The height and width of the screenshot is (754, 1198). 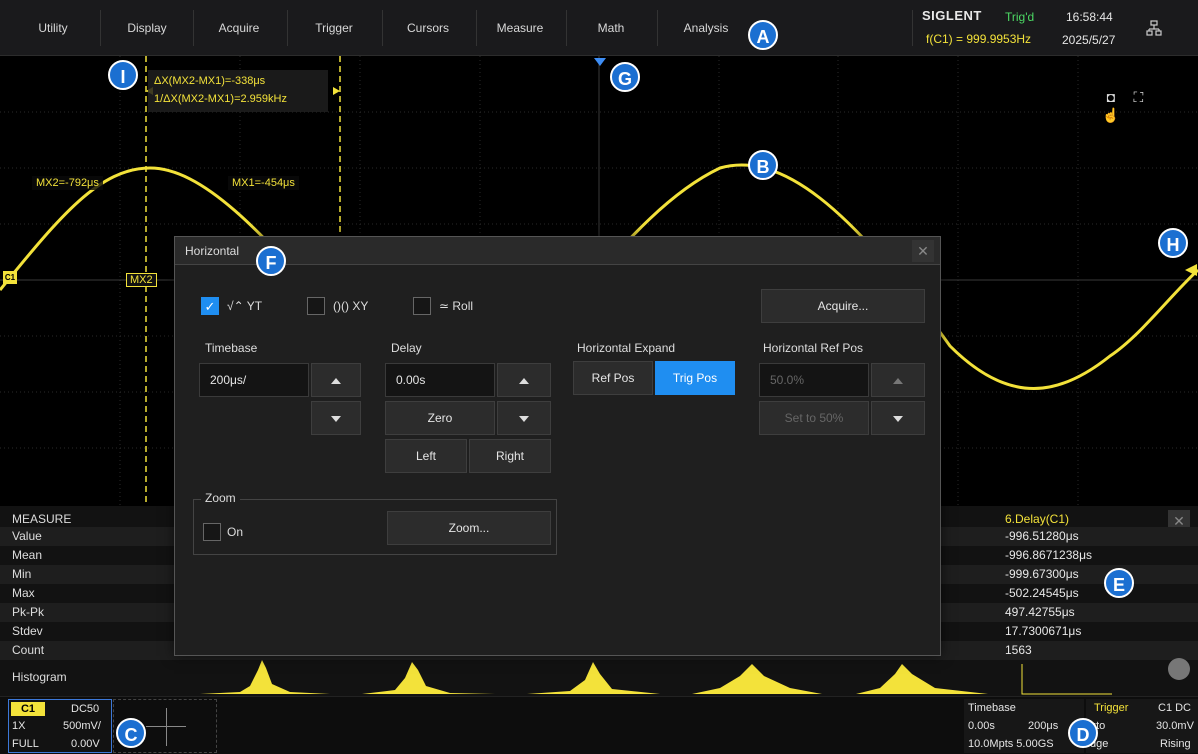 I want to click on mode-roll-text: Roll, so click(x=463, y=306).